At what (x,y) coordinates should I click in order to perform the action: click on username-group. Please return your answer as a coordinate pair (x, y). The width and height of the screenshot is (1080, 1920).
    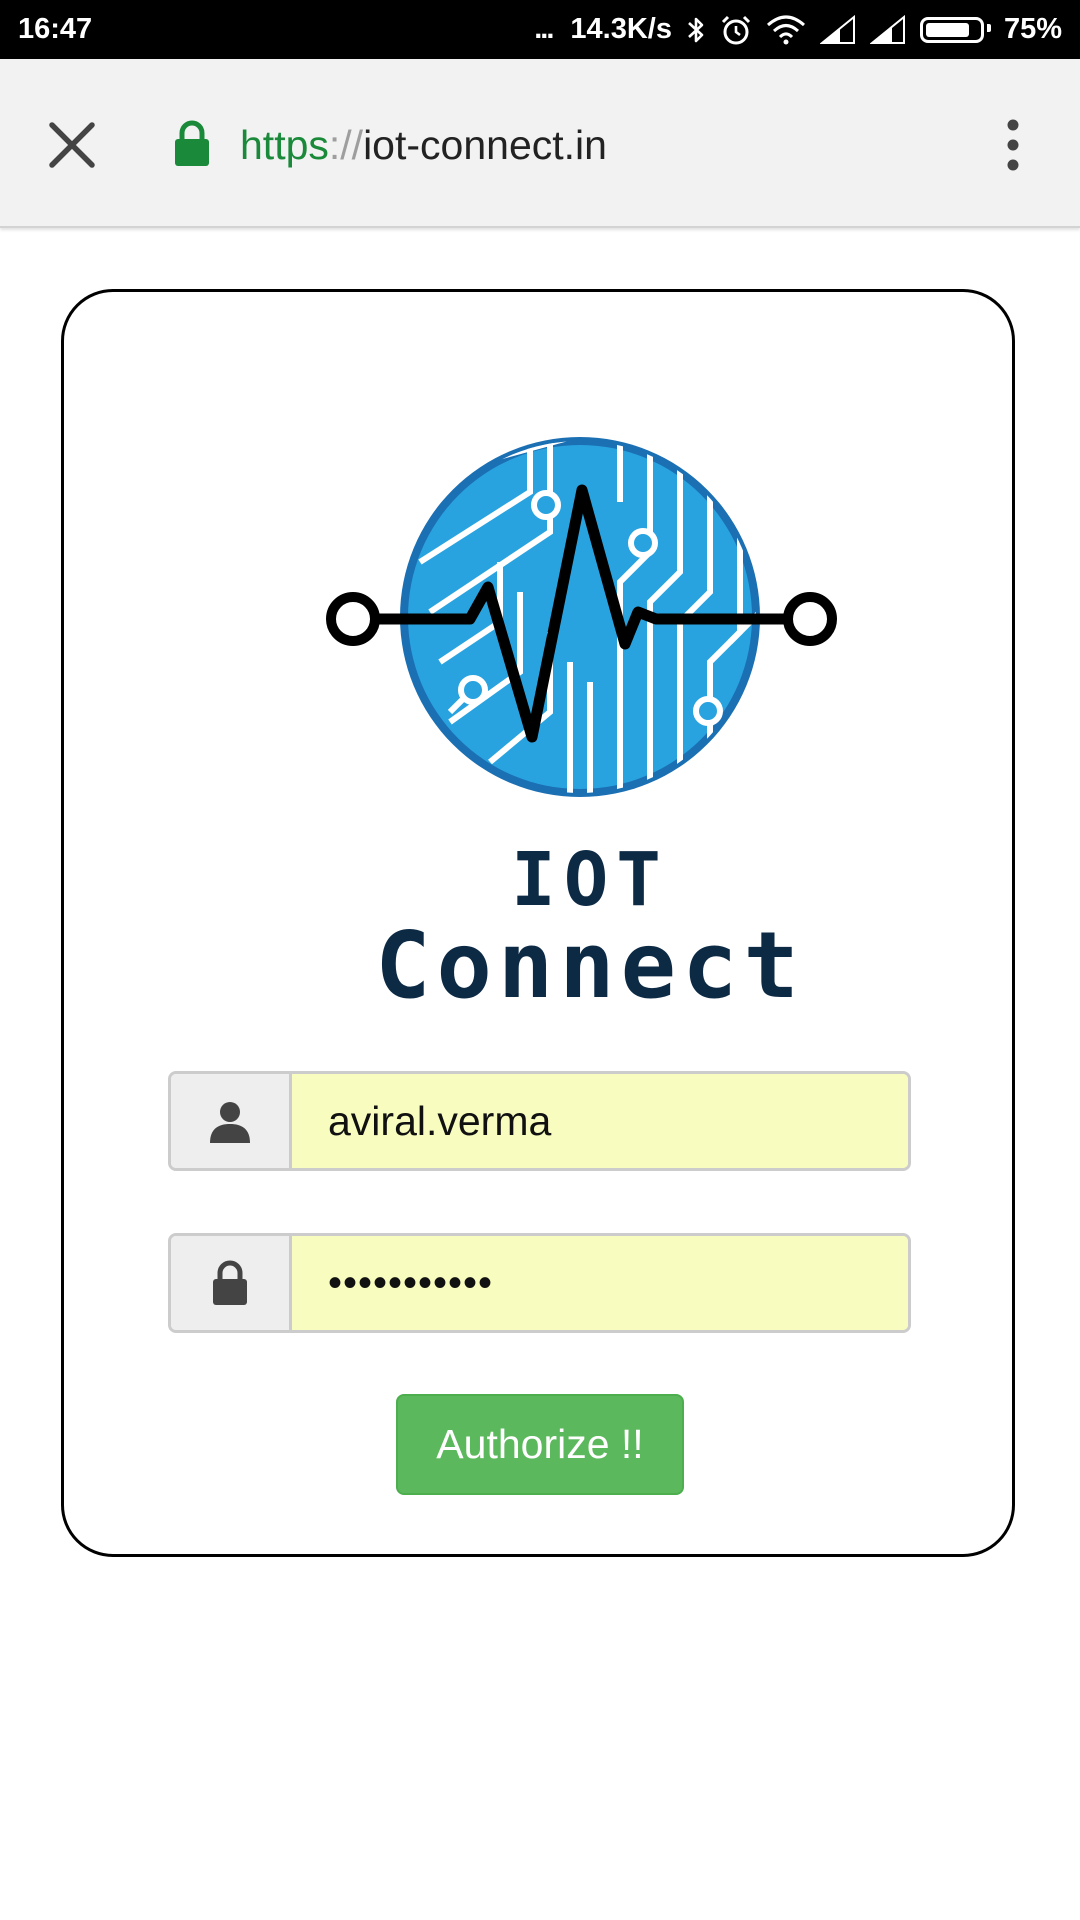
    Looking at the image, I should click on (539, 1121).